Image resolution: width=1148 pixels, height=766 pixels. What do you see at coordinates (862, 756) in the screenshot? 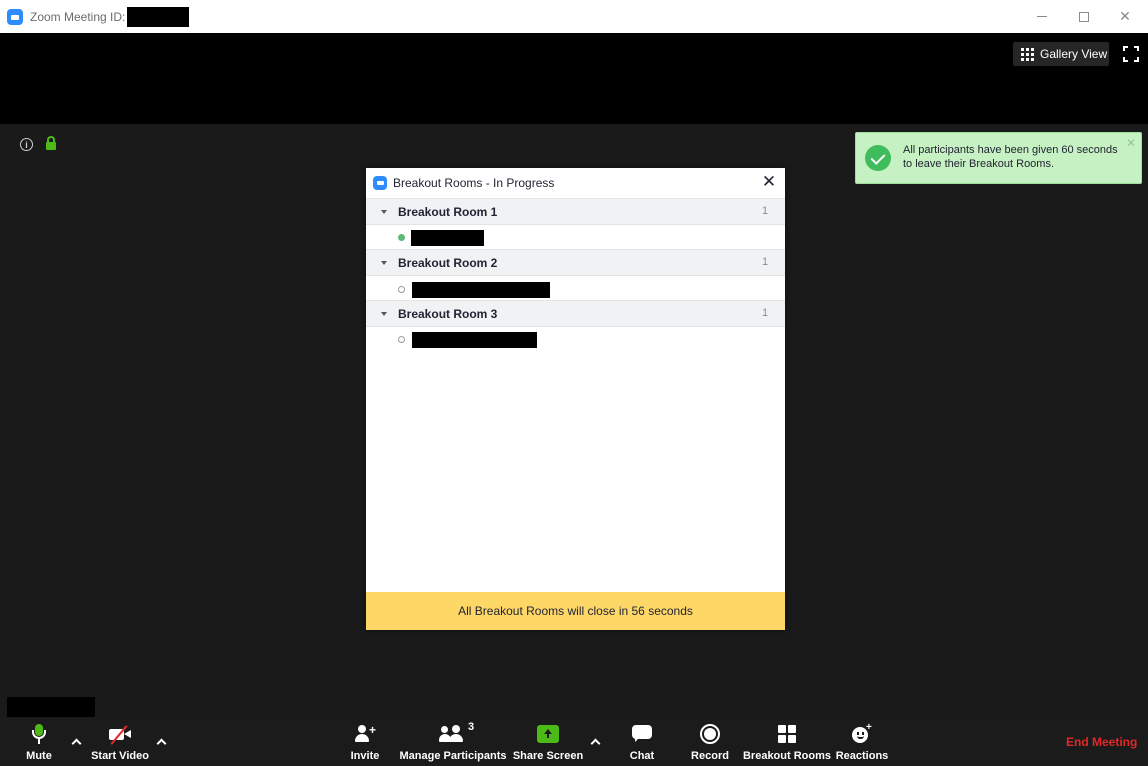
I see `reactions-label: Reactions` at bounding box center [862, 756].